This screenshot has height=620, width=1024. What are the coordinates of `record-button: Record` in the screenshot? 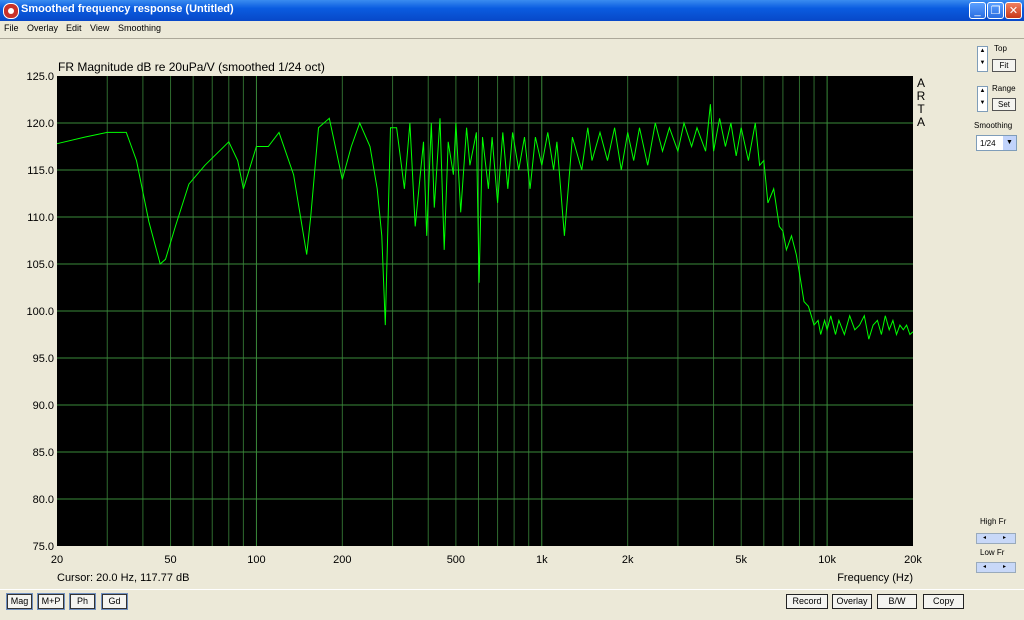 It's located at (807, 601).